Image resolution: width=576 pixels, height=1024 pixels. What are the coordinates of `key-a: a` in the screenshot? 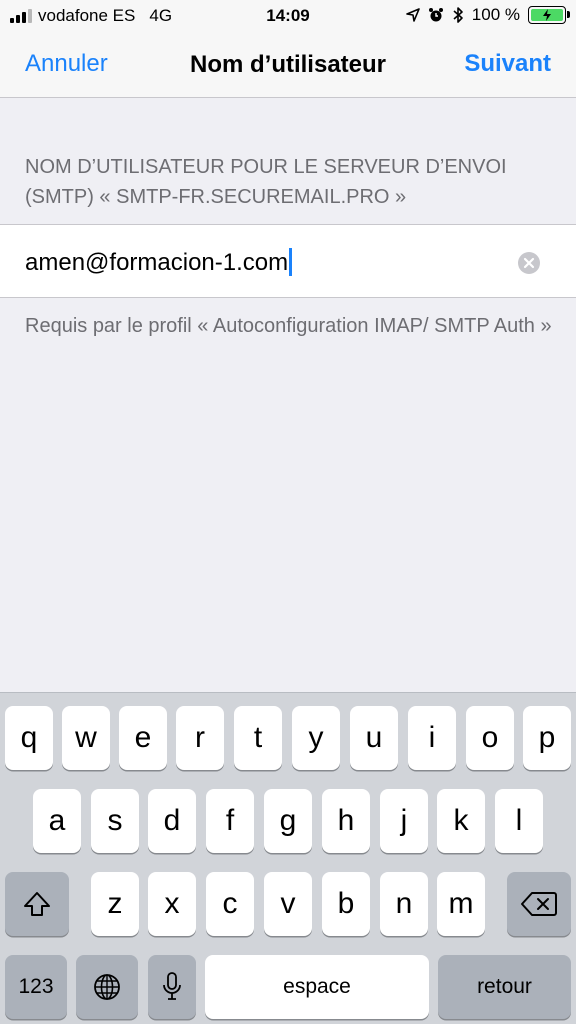 It's located at (57, 821).